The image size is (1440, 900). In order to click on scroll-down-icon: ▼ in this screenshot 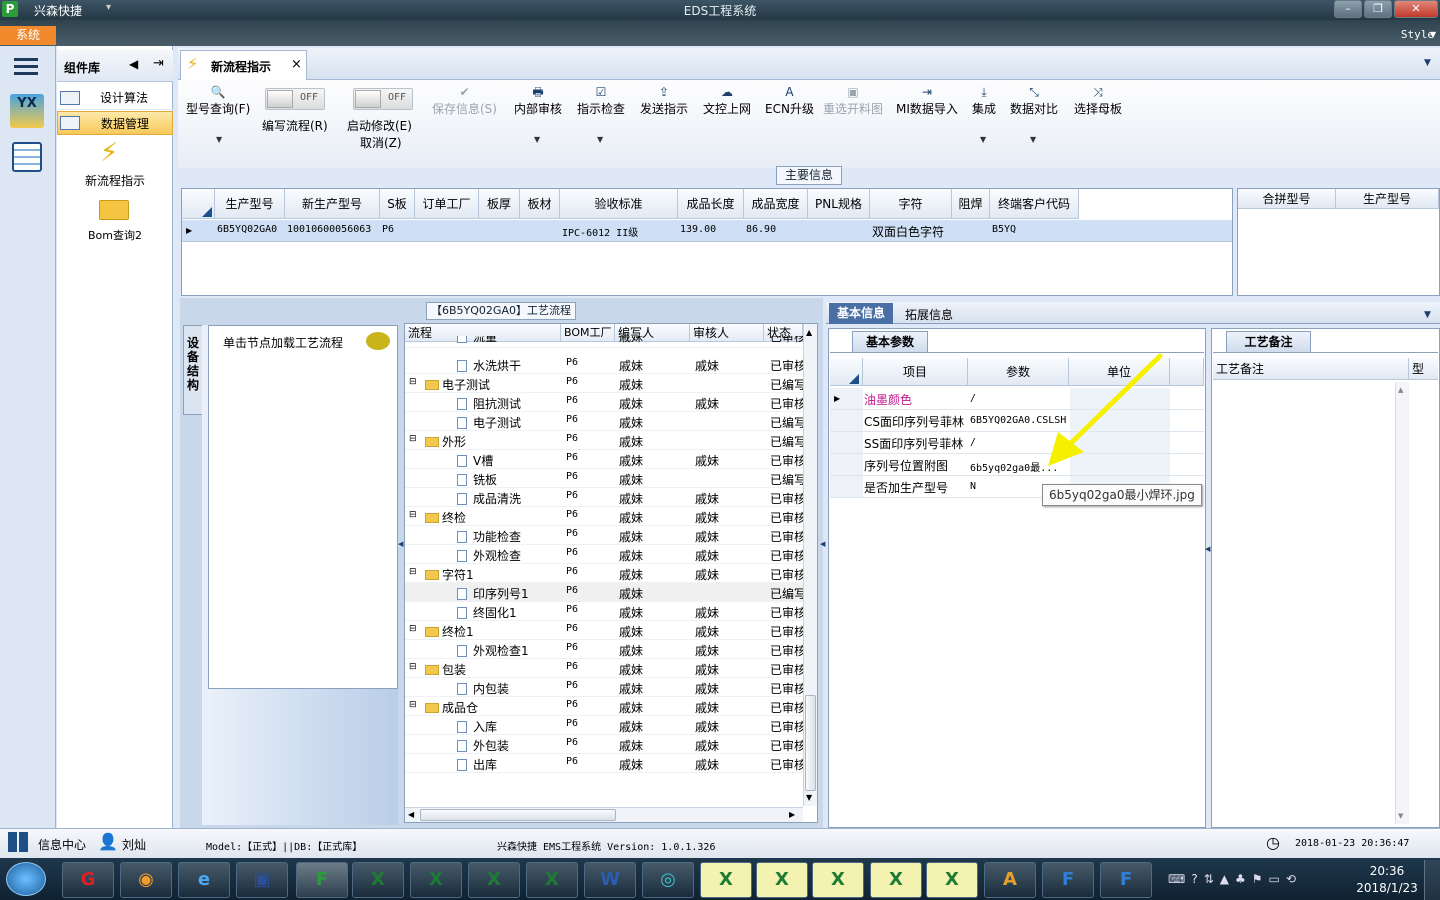, I will do `click(809, 797)`.